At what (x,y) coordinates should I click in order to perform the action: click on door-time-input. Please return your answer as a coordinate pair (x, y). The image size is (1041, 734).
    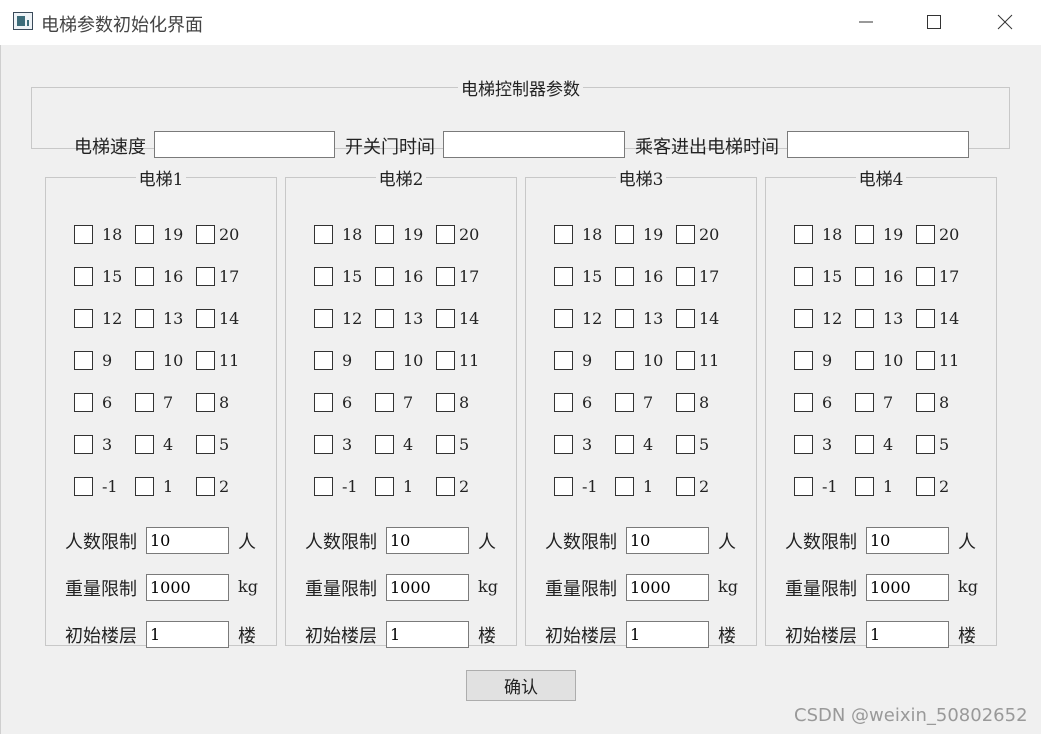
    Looking at the image, I should click on (534, 144).